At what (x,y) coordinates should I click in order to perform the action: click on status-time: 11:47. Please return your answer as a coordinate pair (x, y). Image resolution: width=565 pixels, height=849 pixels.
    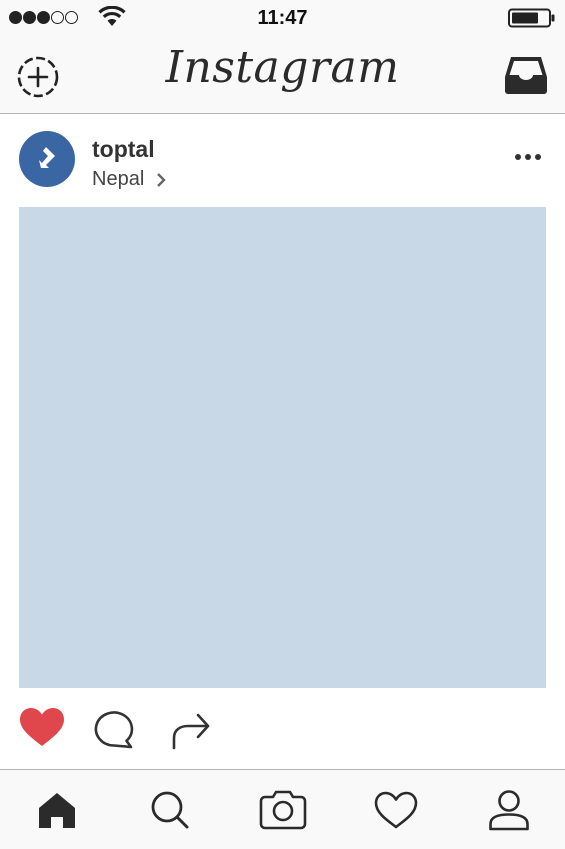
    Looking at the image, I should click on (282, 18).